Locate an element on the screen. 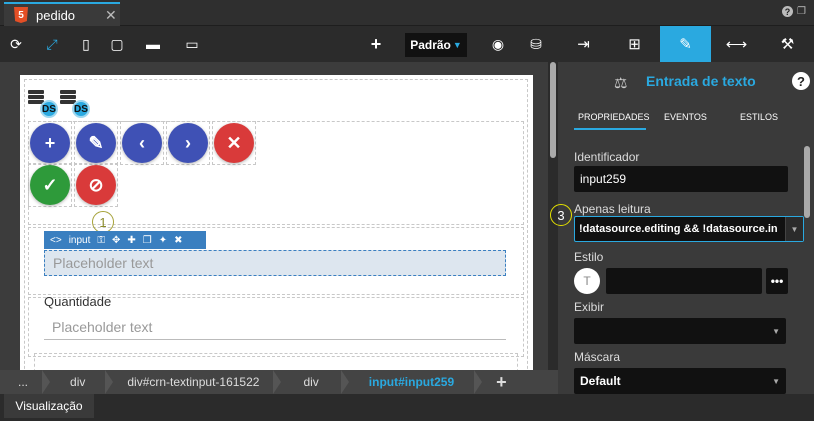 The width and height of the screenshot is (814, 421). field-label: Identificador is located at coordinates (607, 157).